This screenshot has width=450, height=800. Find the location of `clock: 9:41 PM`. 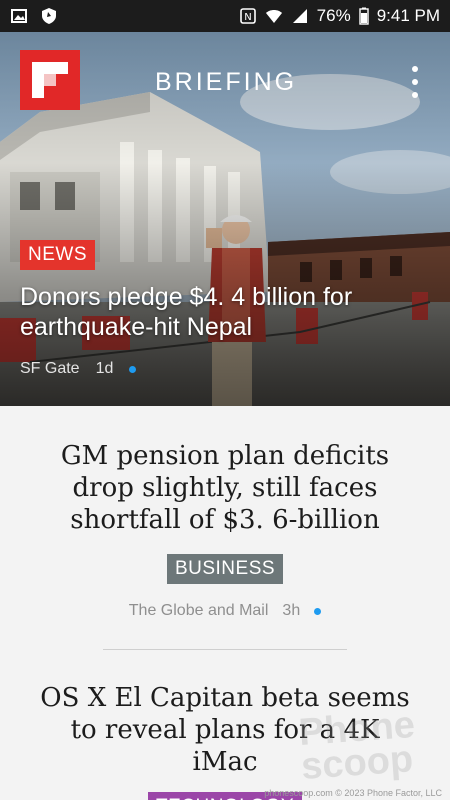

clock: 9:41 PM is located at coordinates (408, 15).